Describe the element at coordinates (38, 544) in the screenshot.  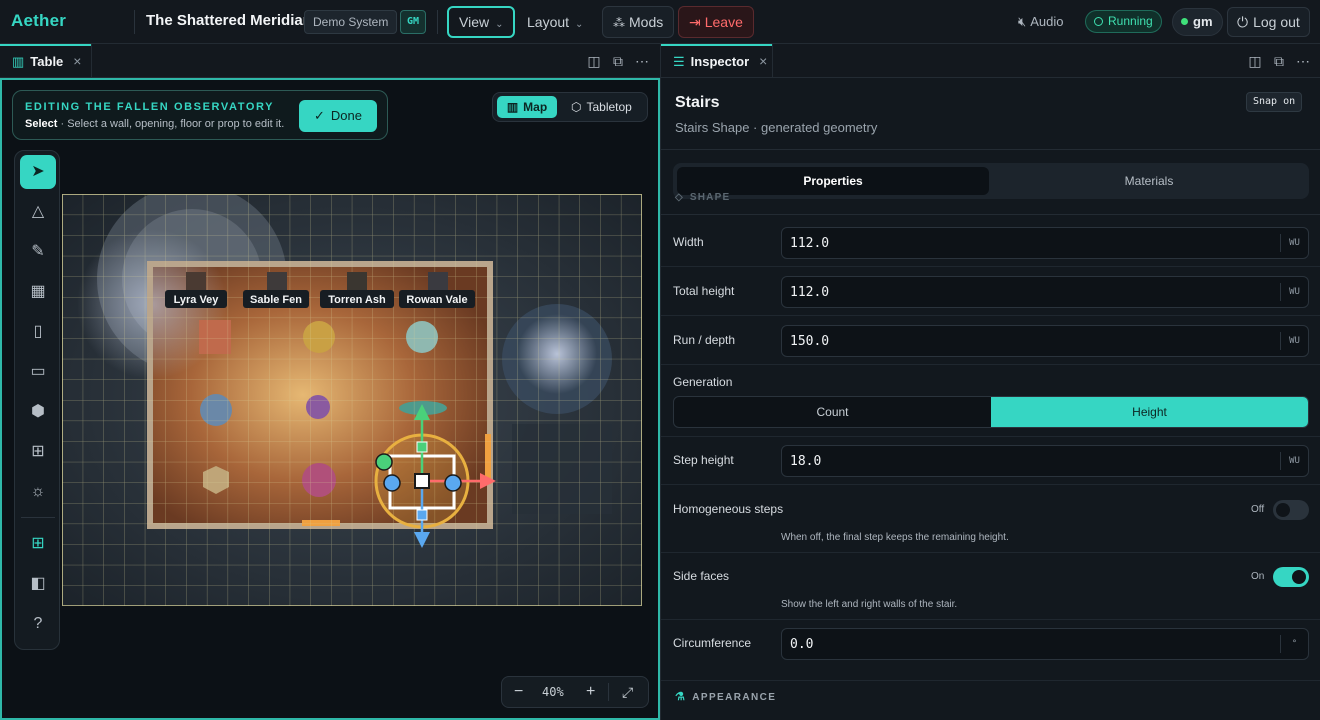
I see `grid-toggle-icon: ⊞` at that location.